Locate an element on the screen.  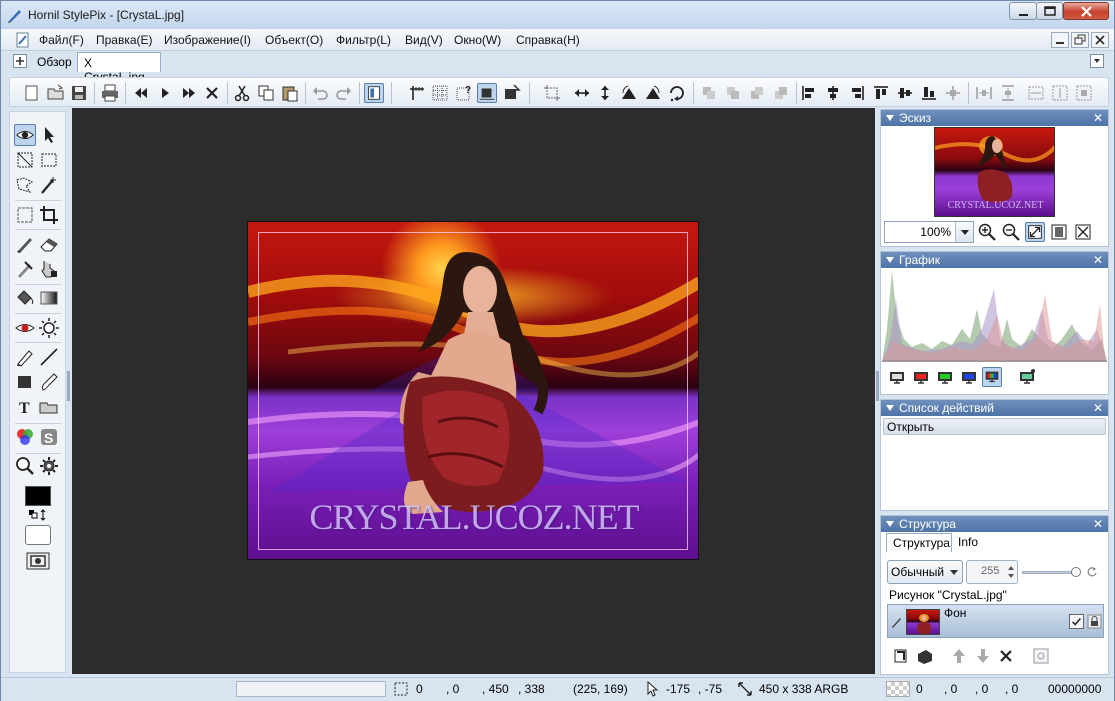
flip-horizontal-icon is located at coordinates (582, 93).